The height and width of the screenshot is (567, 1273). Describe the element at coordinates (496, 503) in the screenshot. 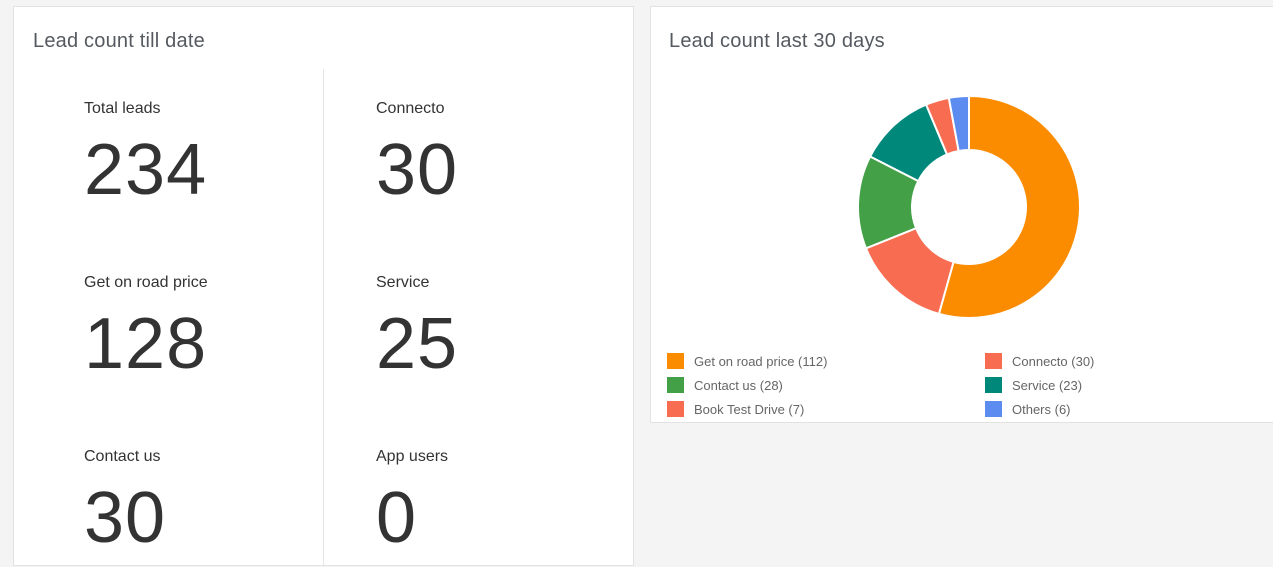

I see `stat-app-users: App users 0` at that location.